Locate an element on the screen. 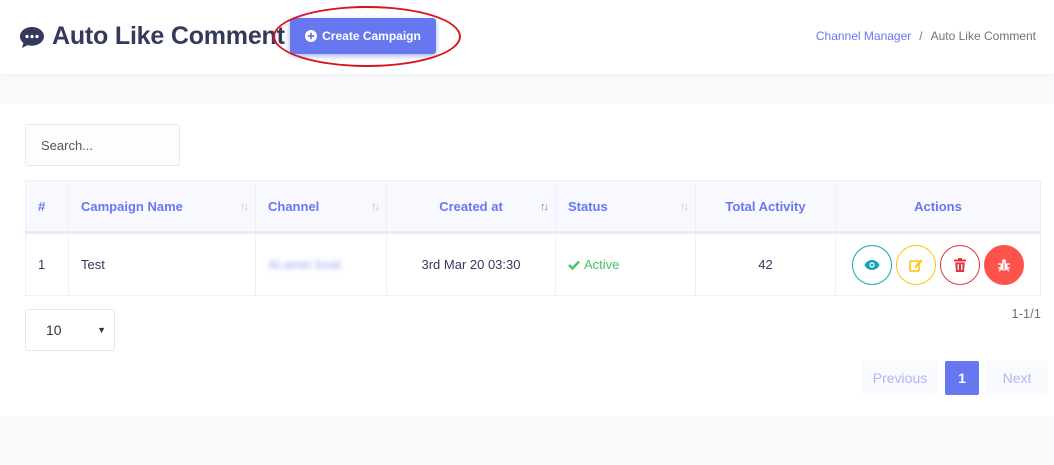  search-input is located at coordinates (102, 145).